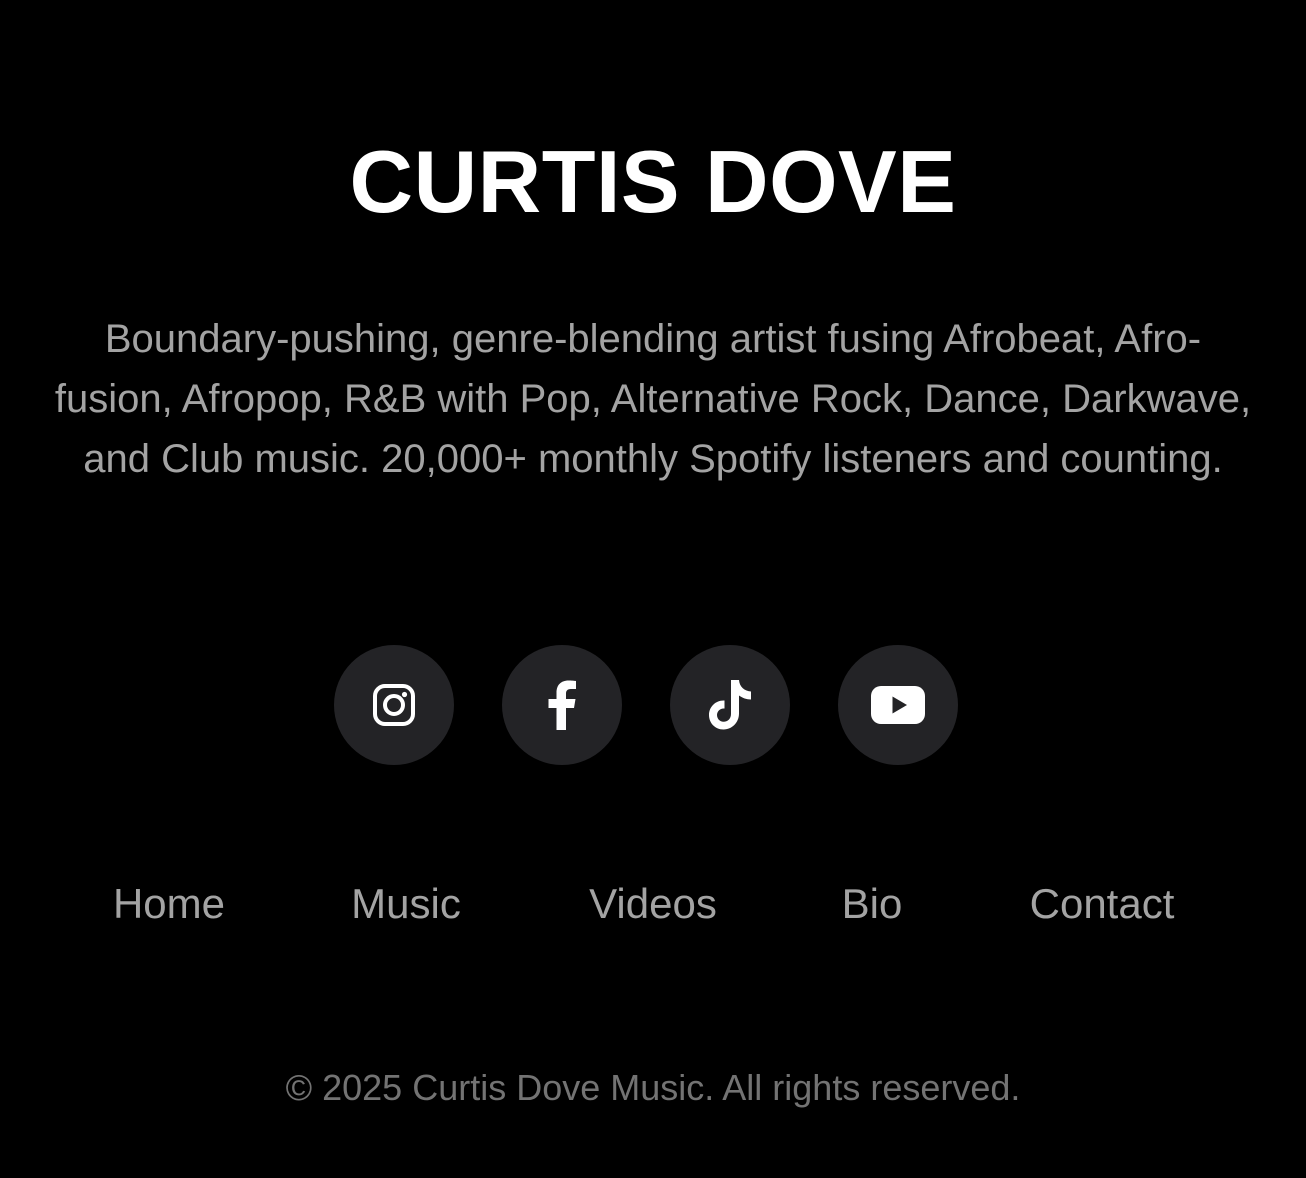 Image resolution: width=1306 pixels, height=1178 pixels. I want to click on tiktok-button, so click(730, 705).